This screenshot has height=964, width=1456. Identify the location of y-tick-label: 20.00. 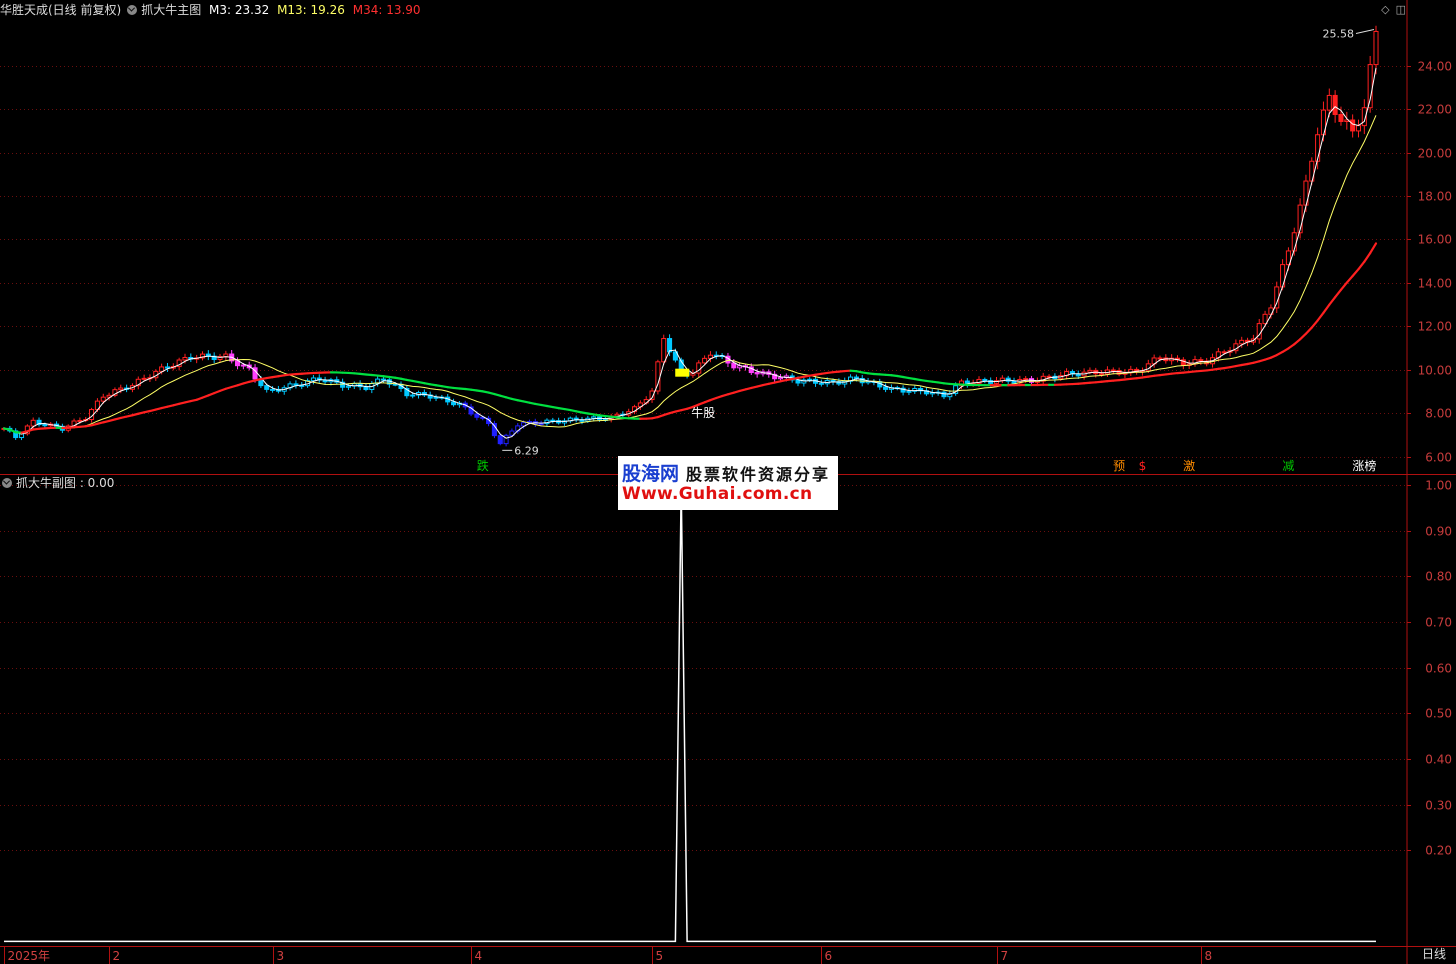
(1435, 154).